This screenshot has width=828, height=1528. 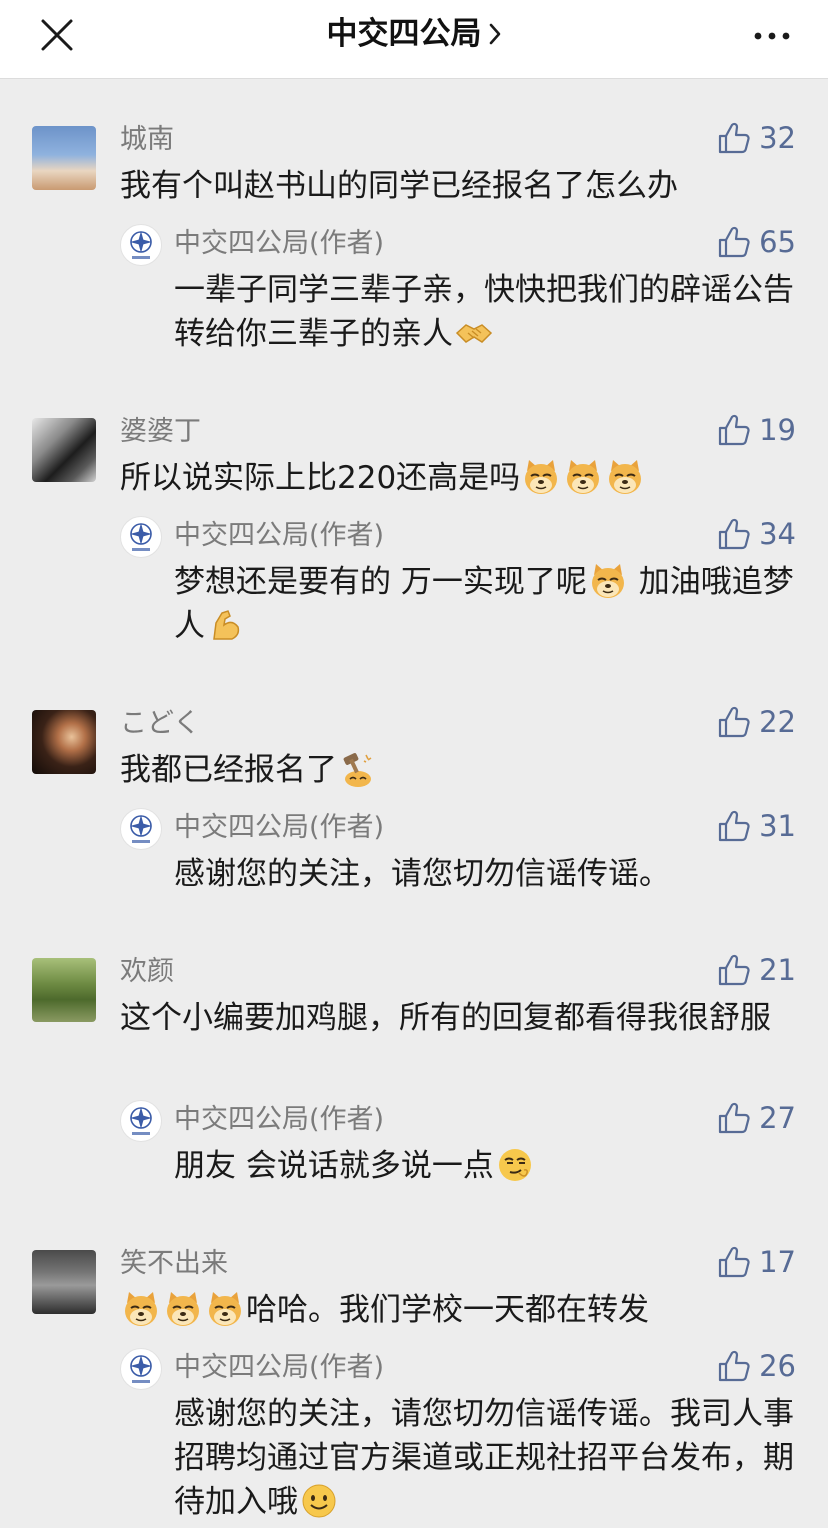 What do you see at coordinates (777, 722) in the screenshot?
I see `like-count: 22` at bounding box center [777, 722].